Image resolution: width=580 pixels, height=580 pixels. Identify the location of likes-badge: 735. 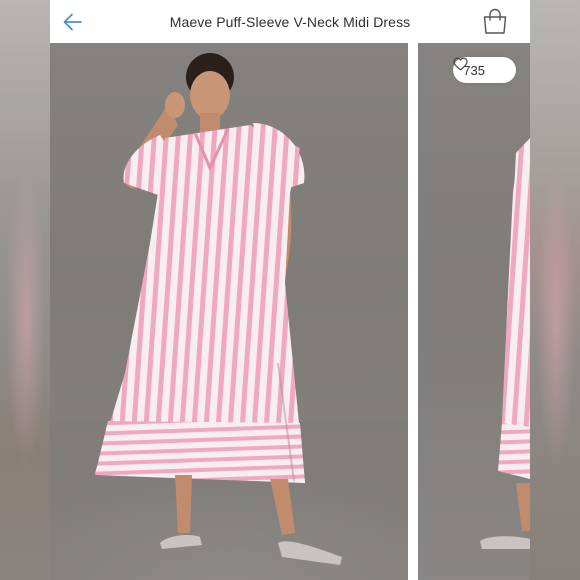
(484, 70).